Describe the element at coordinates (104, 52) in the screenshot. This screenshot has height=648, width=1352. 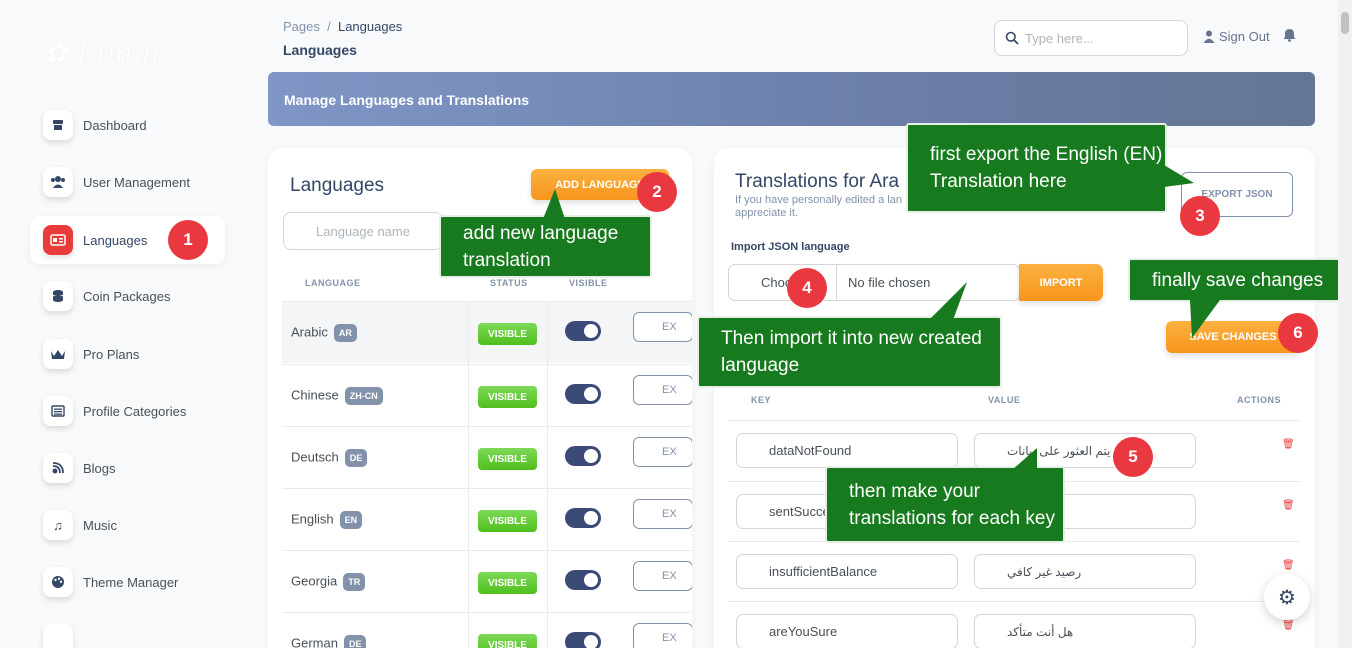
I see `brand-logo: ✿ kimat` at that location.